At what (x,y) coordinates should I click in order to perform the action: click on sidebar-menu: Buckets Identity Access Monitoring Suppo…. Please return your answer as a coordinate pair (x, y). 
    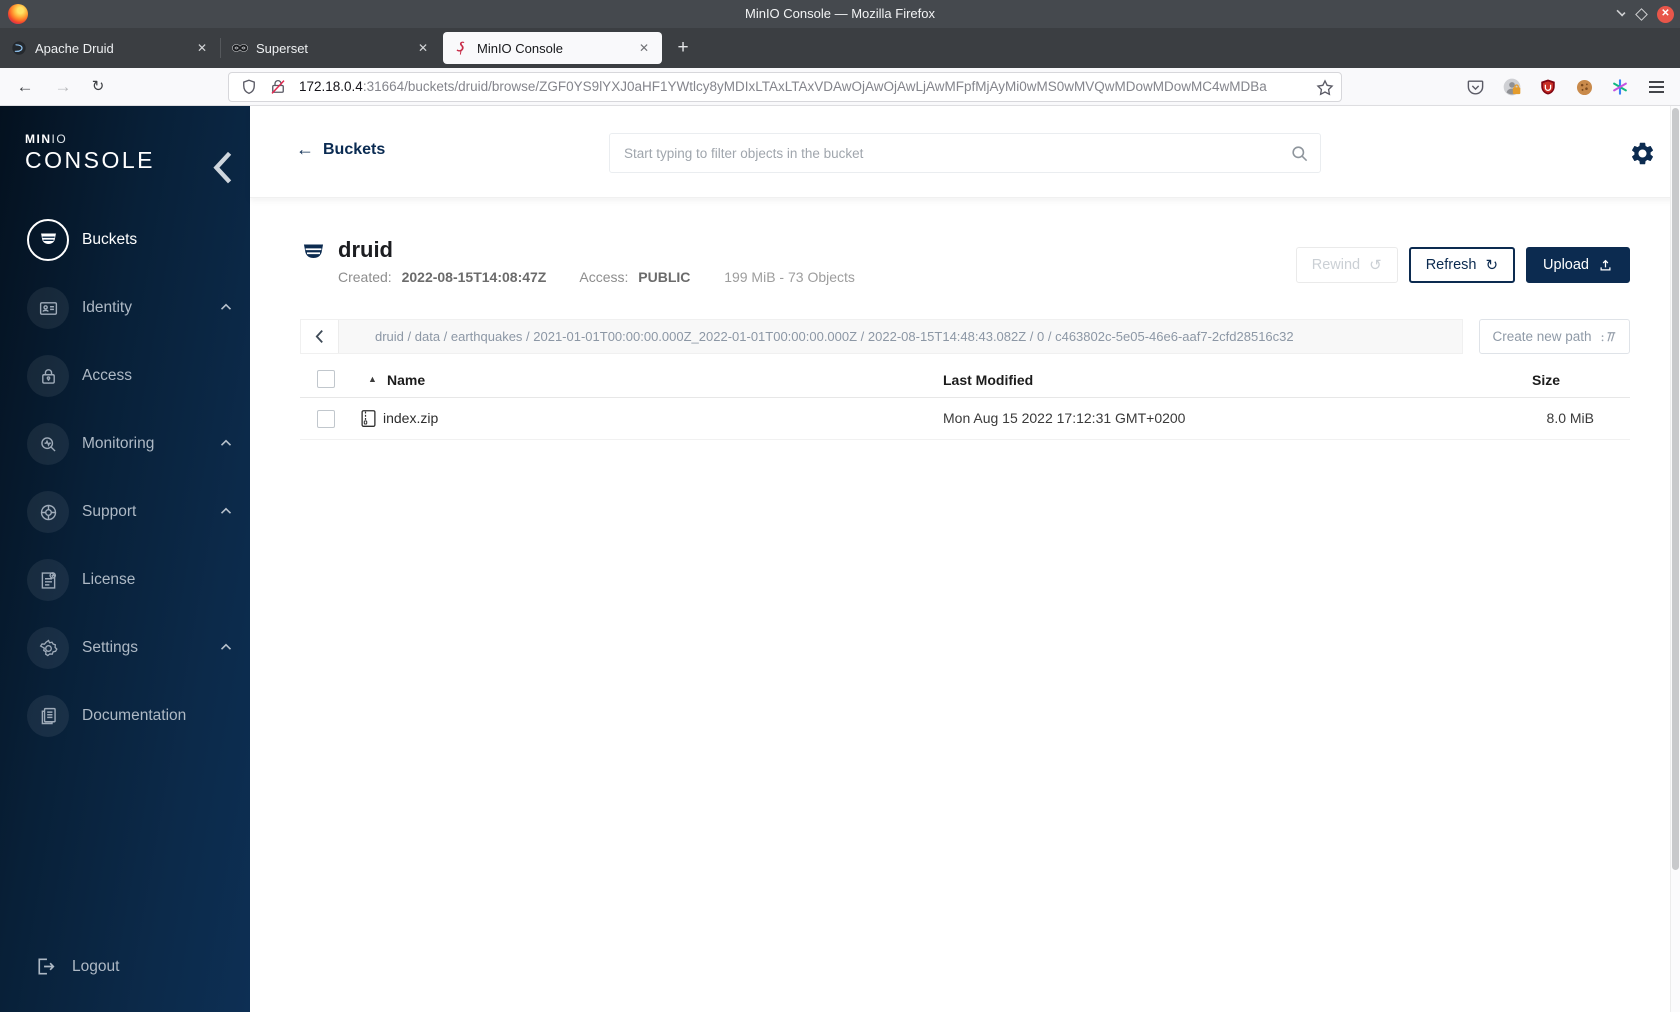
    Looking at the image, I should click on (125, 478).